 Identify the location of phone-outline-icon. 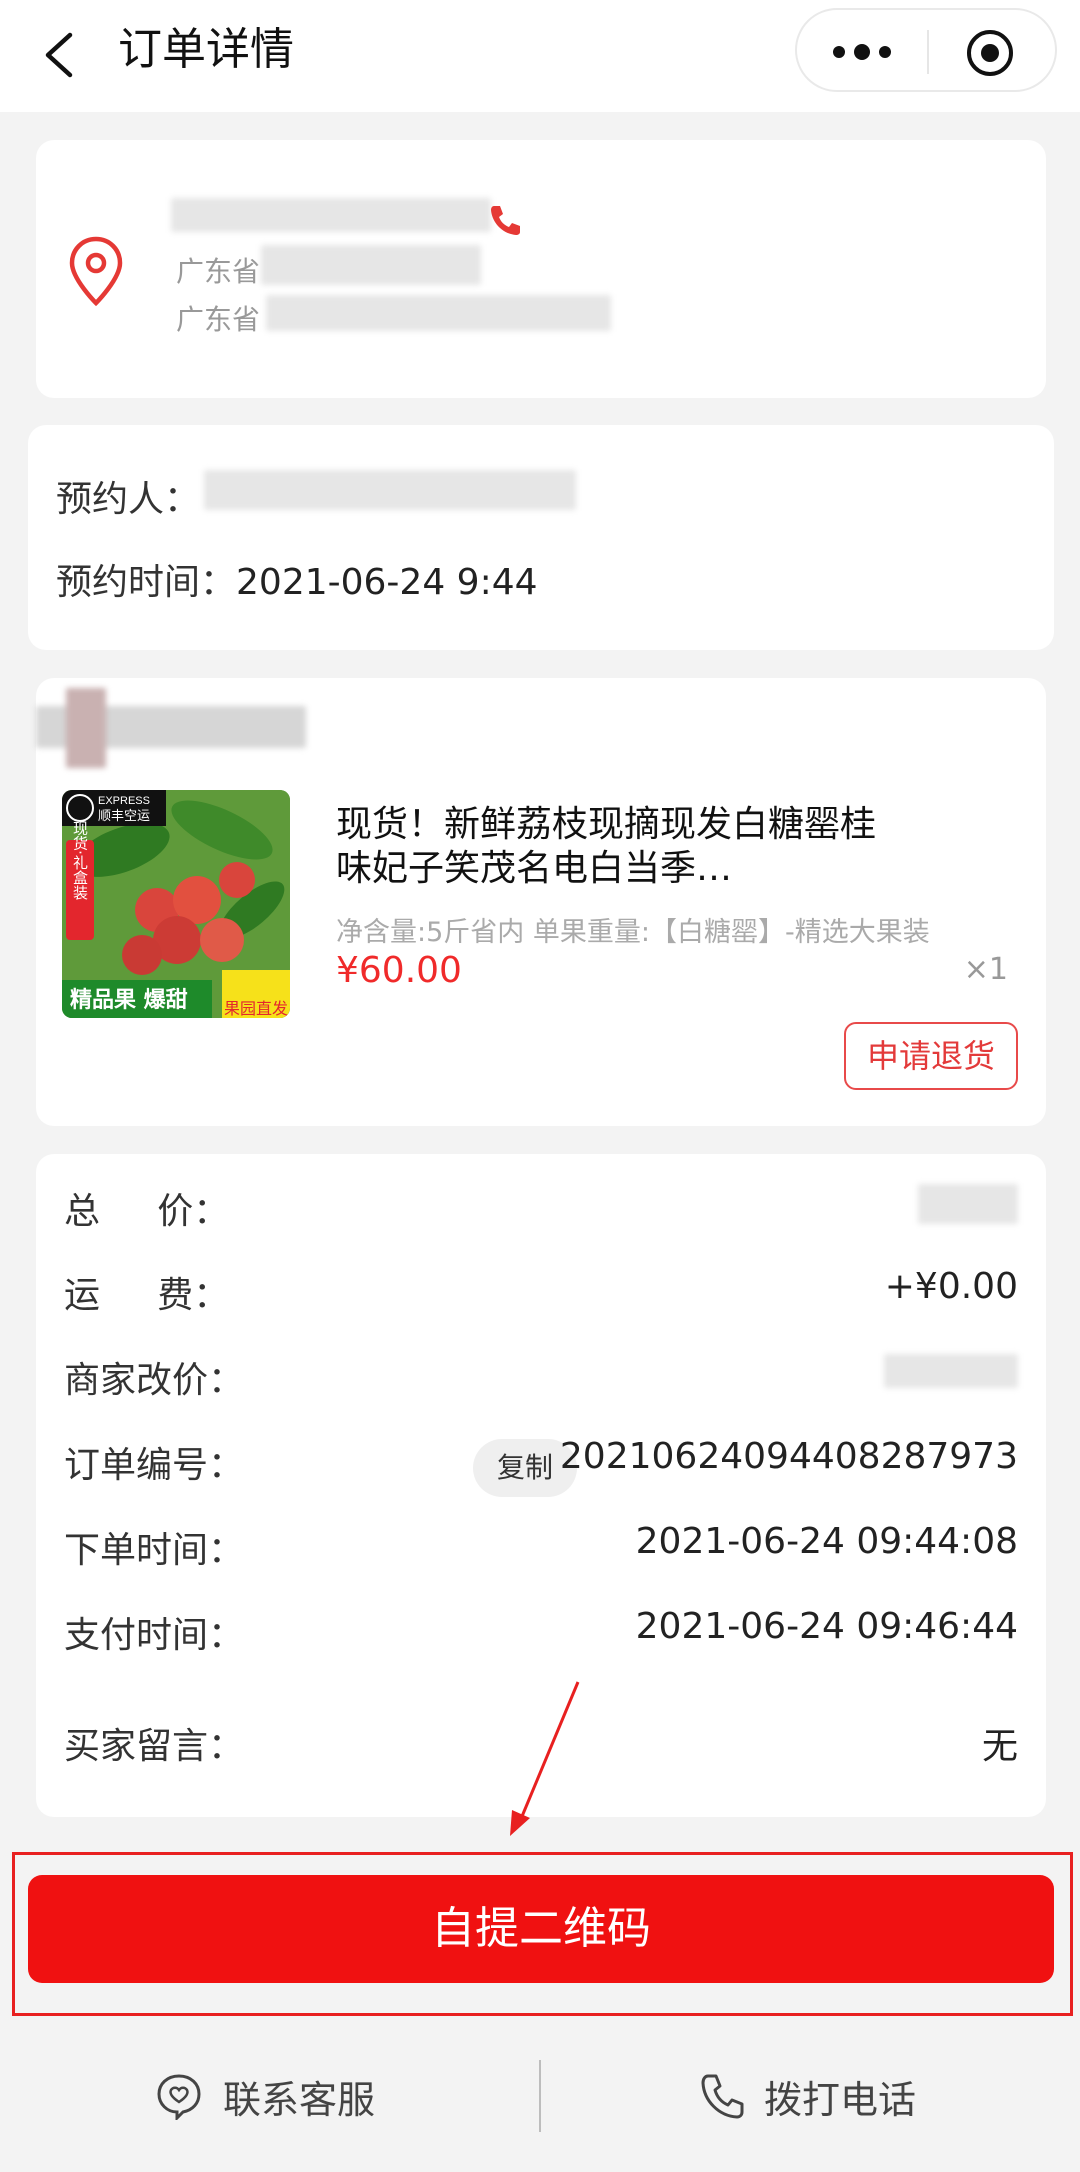
(722, 2096).